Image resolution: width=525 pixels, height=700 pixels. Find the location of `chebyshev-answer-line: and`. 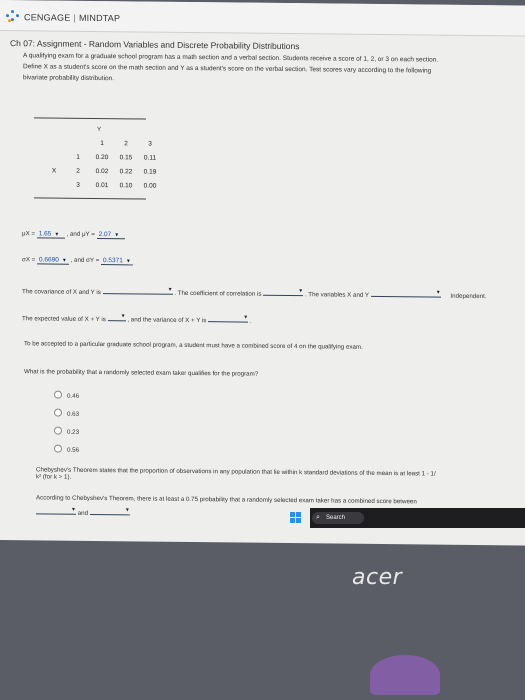

chebyshev-answer-line: and is located at coordinates (83, 511).